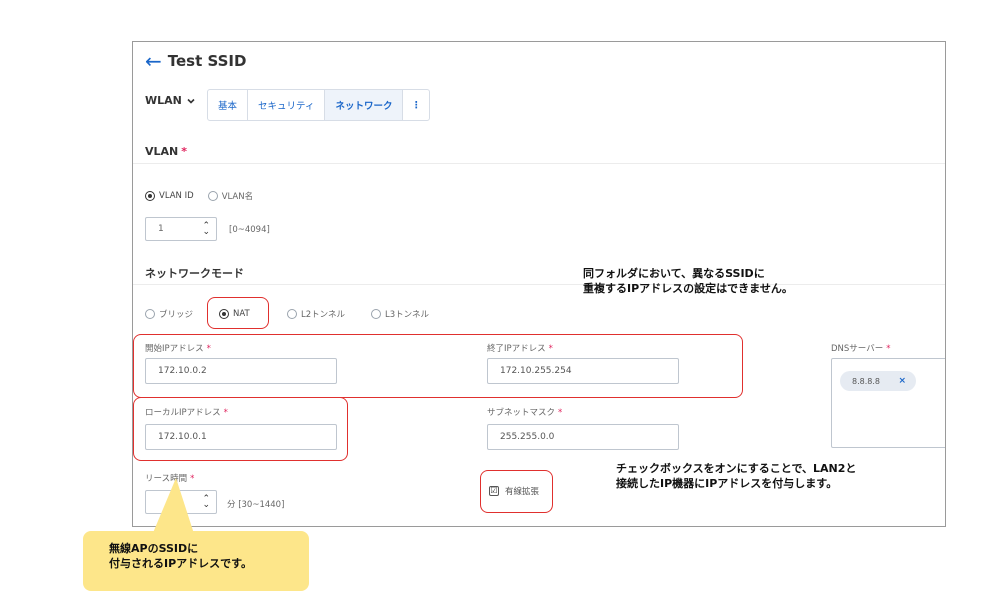 This screenshot has height=606, width=1000. What do you see at coordinates (154, 548) in the screenshot?
I see `callout-line: 無線APのSSIDに` at bounding box center [154, 548].